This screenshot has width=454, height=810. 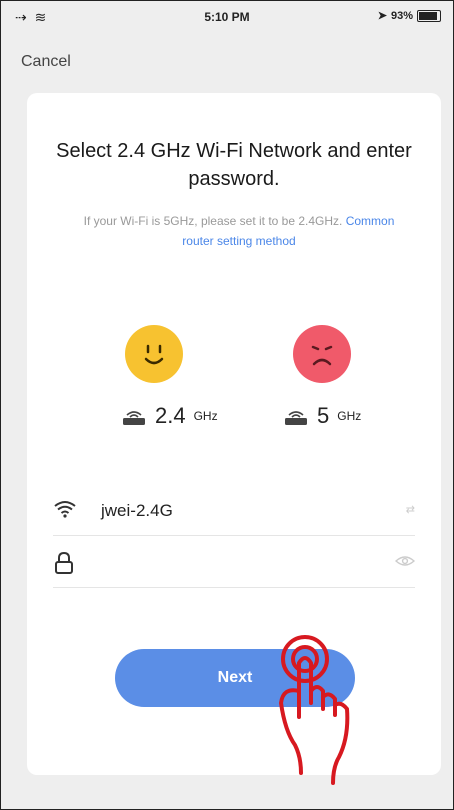 I want to click on band-value: 2.4, so click(x=170, y=415).